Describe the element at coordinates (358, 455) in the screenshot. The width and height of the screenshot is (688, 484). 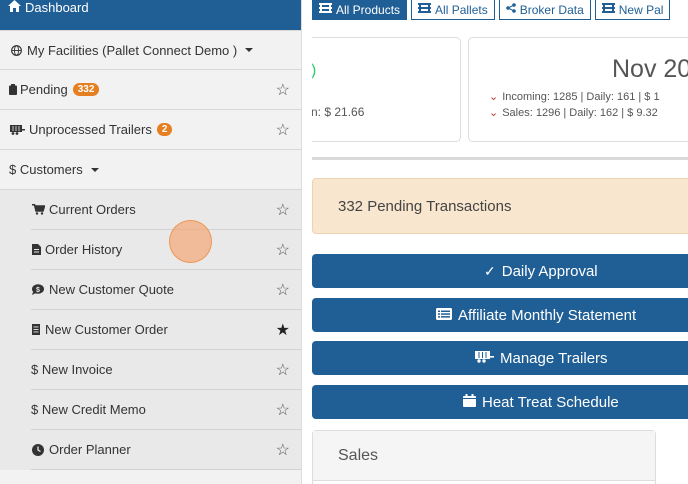
I see `sales-panel-title: Sales` at that location.